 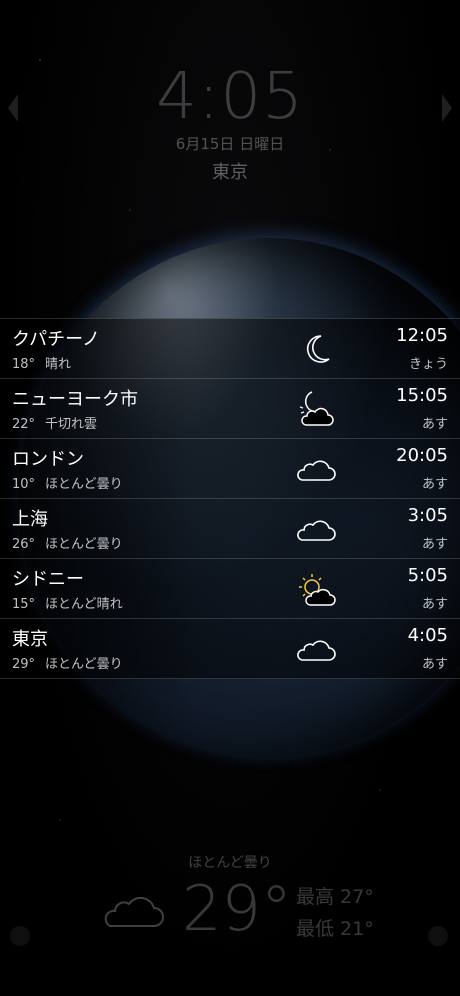 What do you see at coordinates (75, 399) in the screenshot?
I see `city-name: ニューヨーク市` at bounding box center [75, 399].